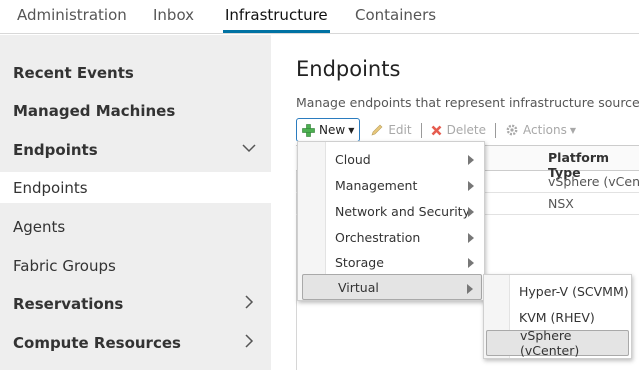 The width and height of the screenshot is (639, 370). What do you see at coordinates (173, 15) in the screenshot?
I see `tab-inbox: Inbox` at bounding box center [173, 15].